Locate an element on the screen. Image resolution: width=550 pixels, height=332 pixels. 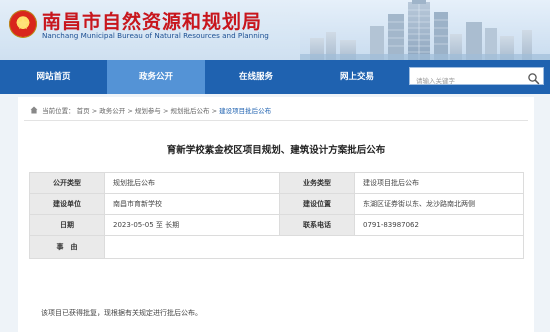
unit-value: 南昌市育新学校 is located at coordinates (192, 204).